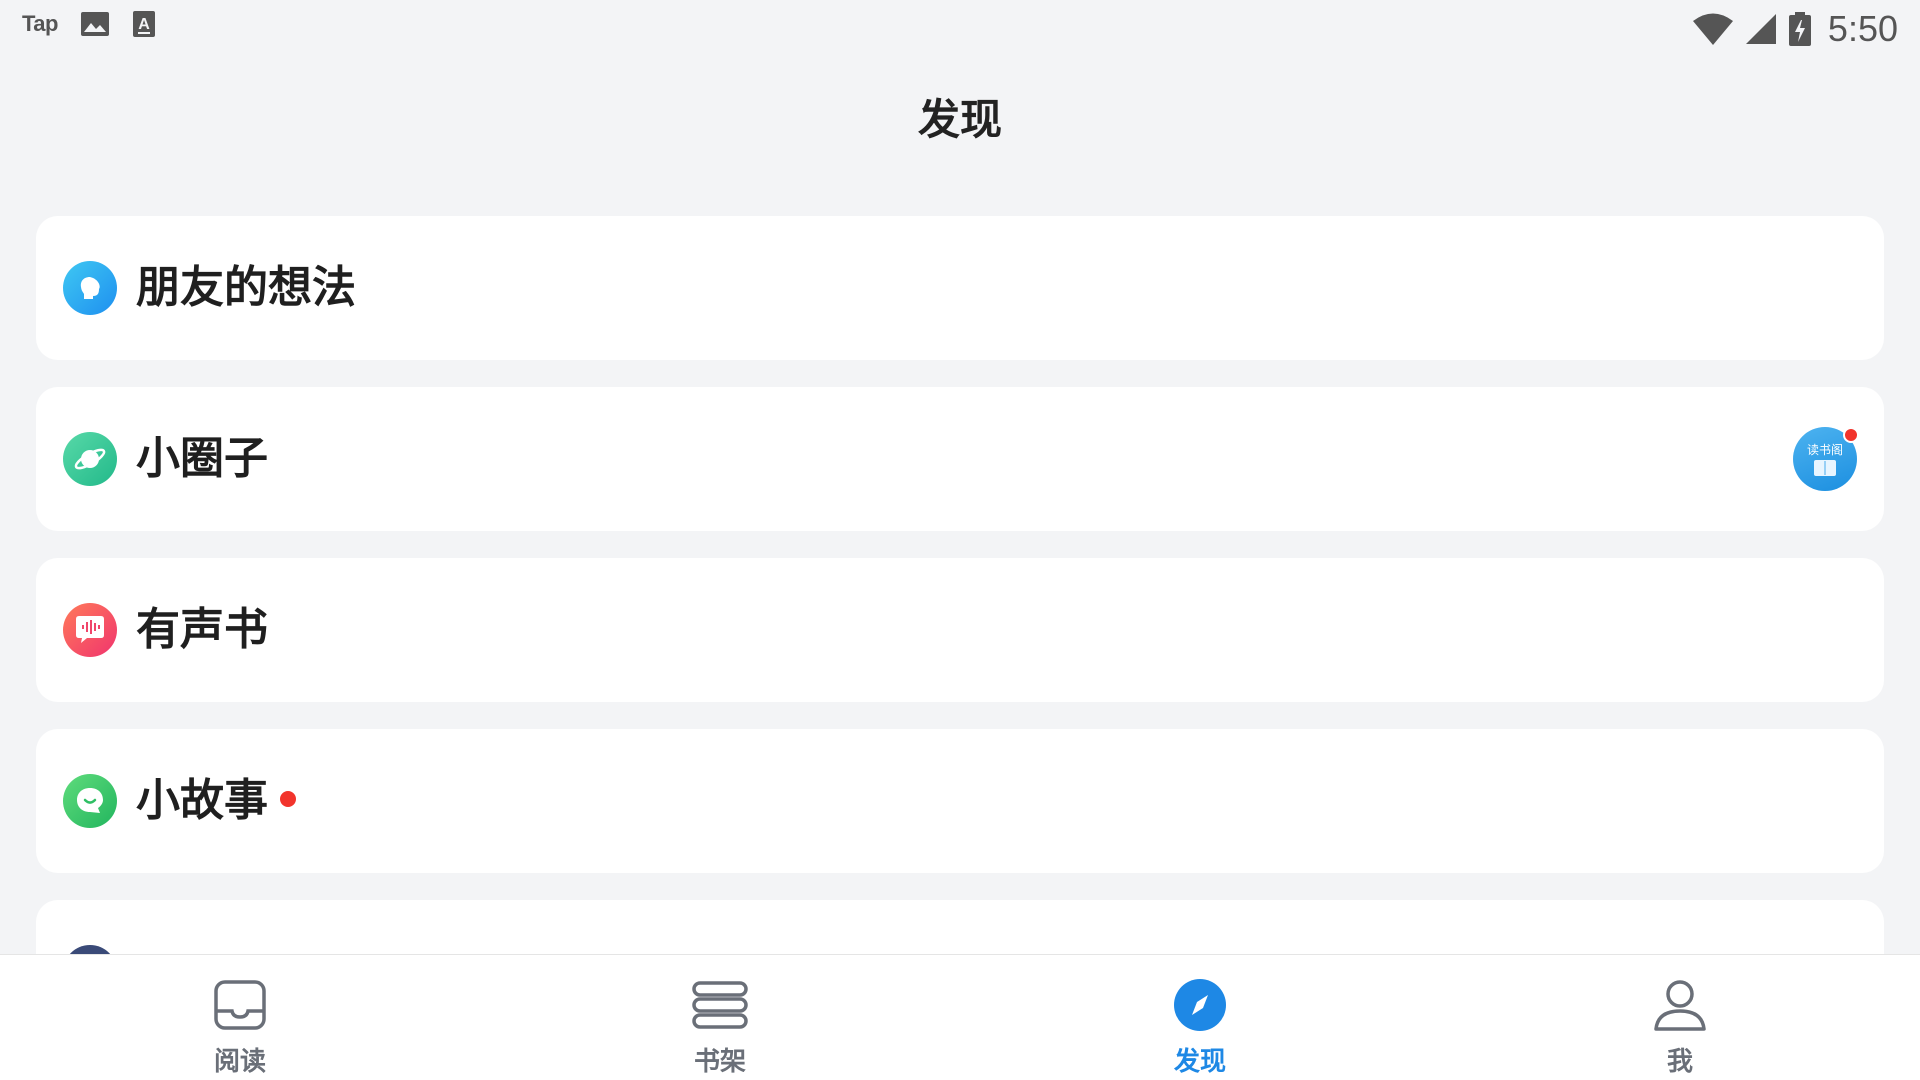 Image resolution: width=1920 pixels, height=1080 pixels. What do you see at coordinates (94, 24) in the screenshot?
I see `image-icon` at bounding box center [94, 24].